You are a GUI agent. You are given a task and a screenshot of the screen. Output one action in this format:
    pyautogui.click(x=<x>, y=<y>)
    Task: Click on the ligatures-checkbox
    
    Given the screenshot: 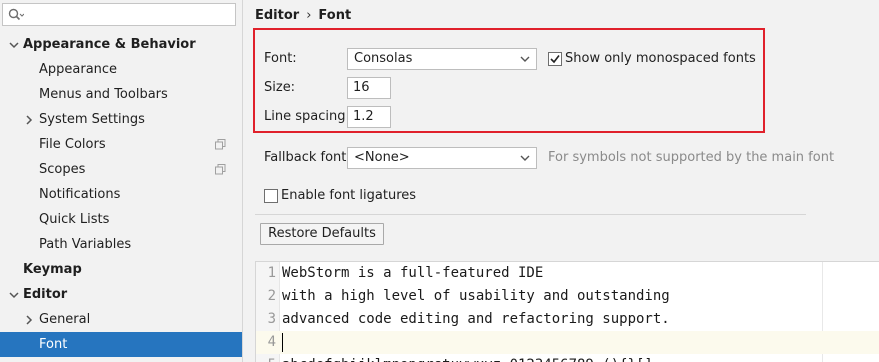 What is the action you would take?
    pyautogui.click(x=271, y=196)
    